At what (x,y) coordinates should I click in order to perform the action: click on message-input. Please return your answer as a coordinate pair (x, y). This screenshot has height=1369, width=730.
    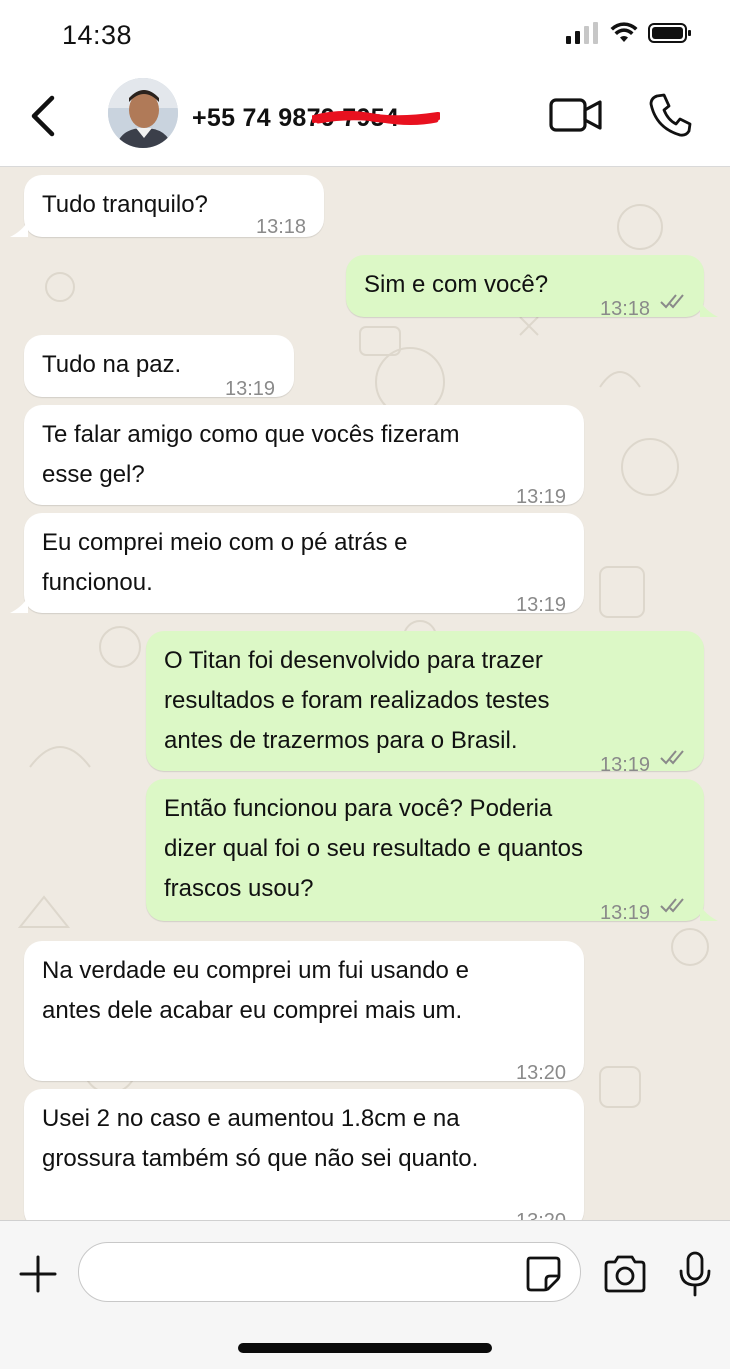
    Looking at the image, I should click on (329, 1272).